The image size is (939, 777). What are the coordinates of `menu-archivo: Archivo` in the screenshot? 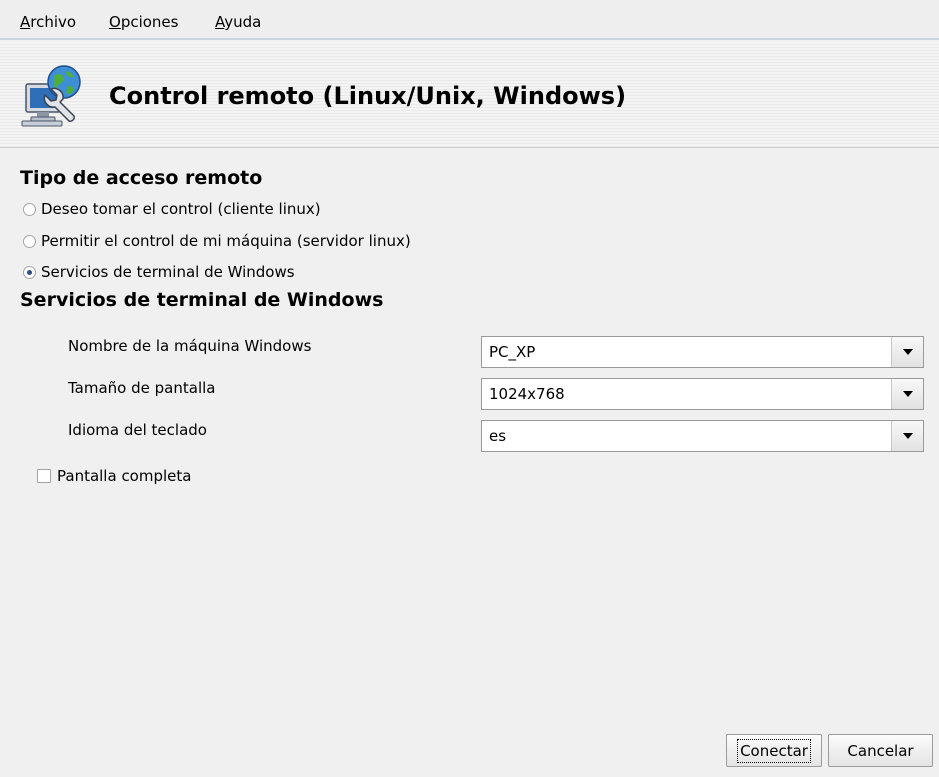 It's located at (48, 22).